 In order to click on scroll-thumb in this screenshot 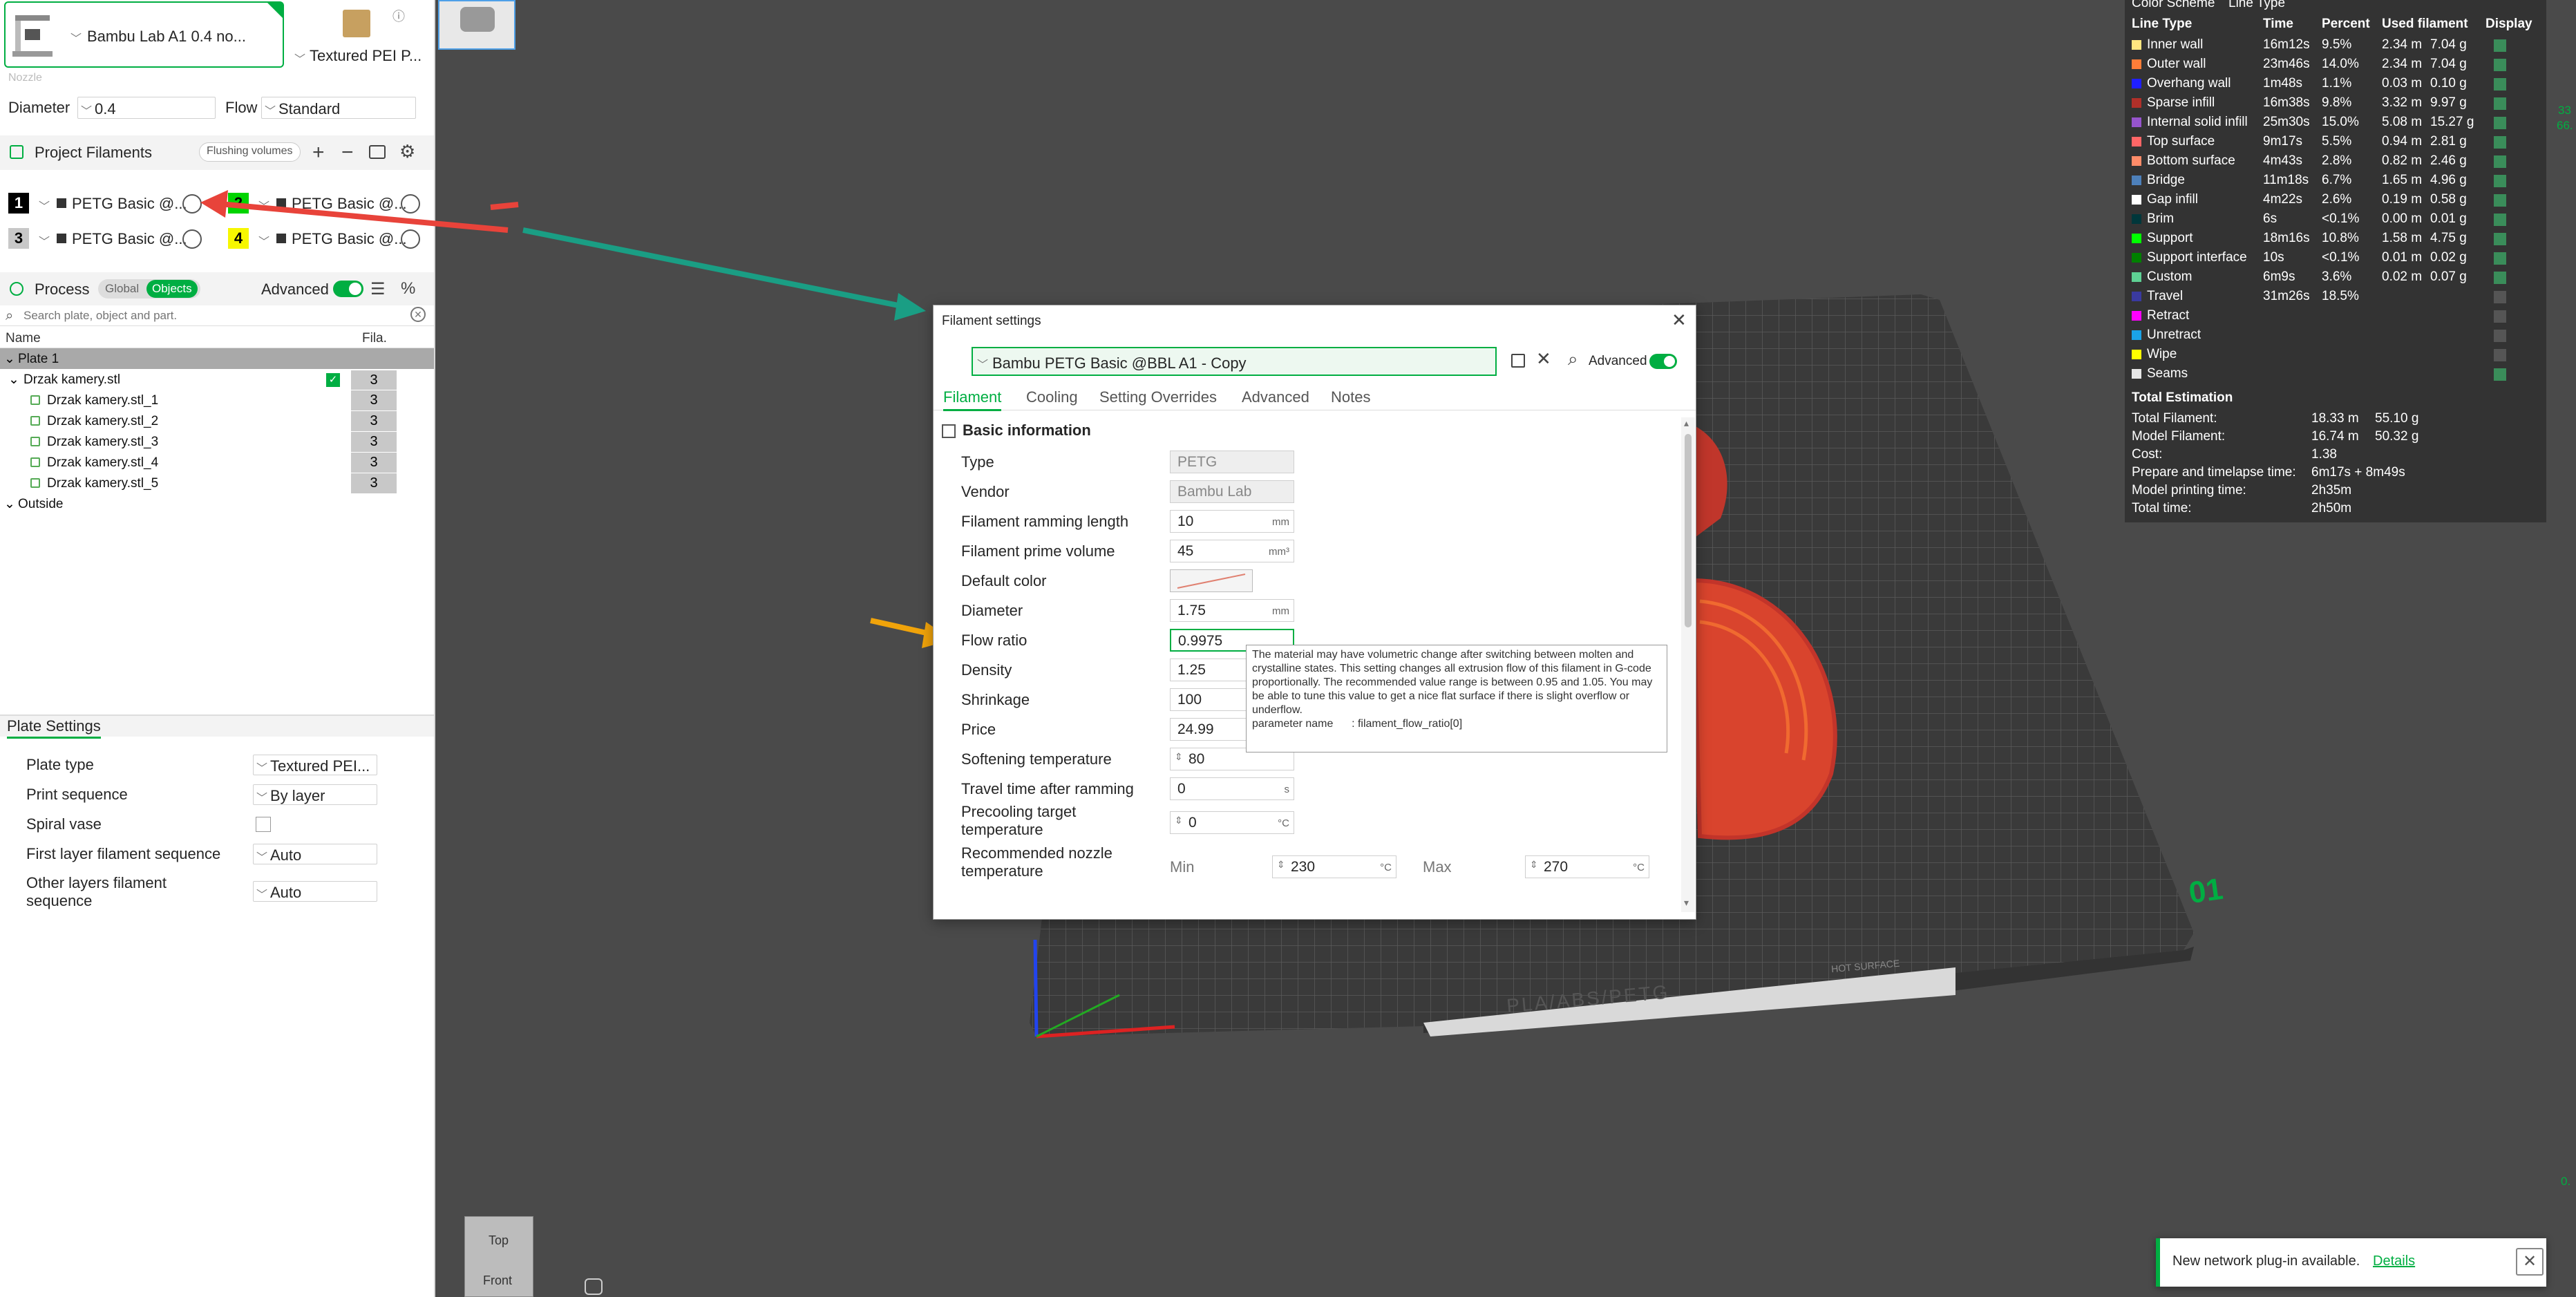, I will do `click(1688, 530)`.